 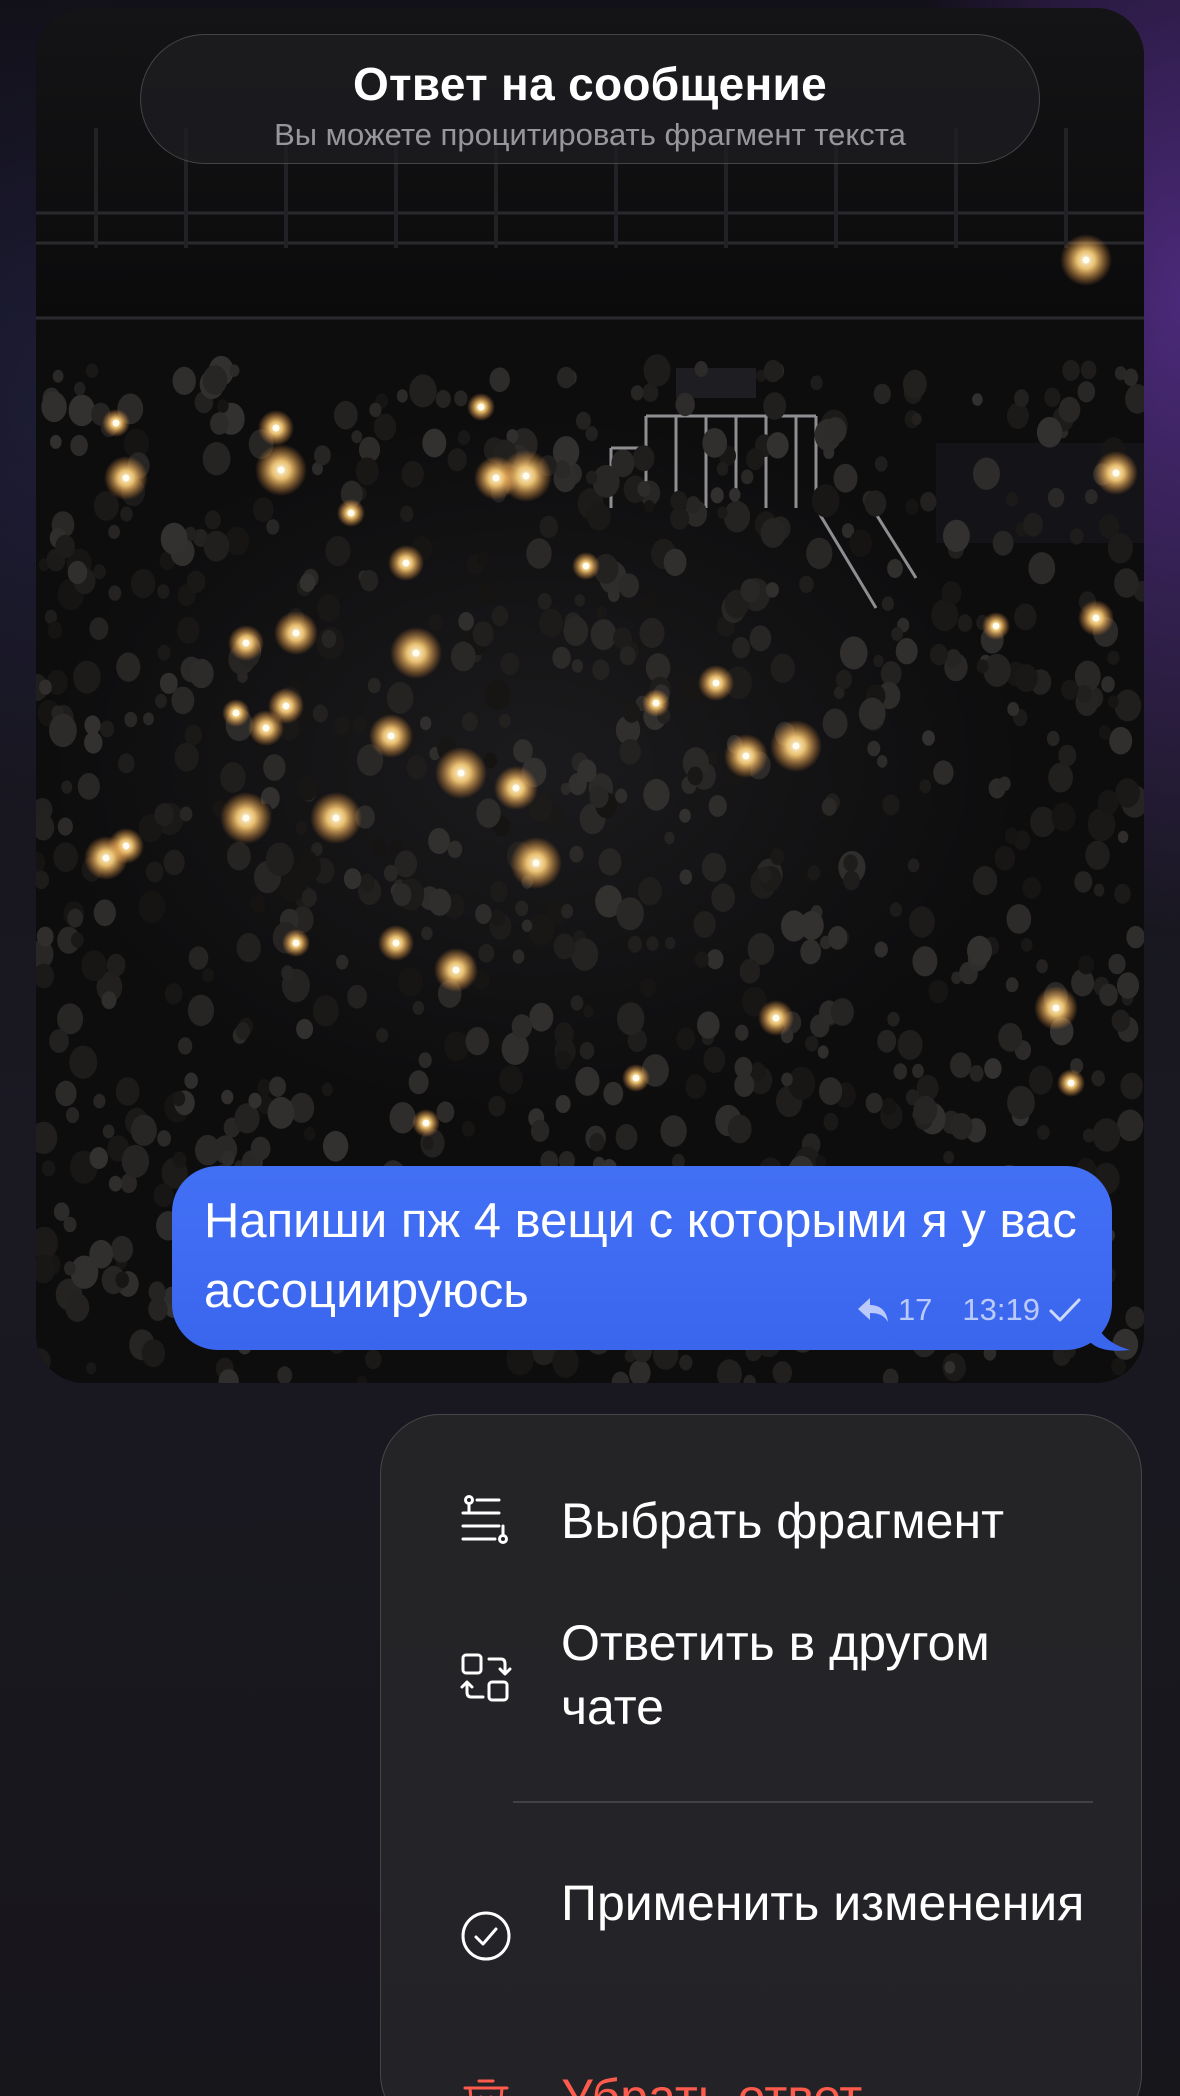 I want to click on check-circle-icon, so click(x=486, y=1936).